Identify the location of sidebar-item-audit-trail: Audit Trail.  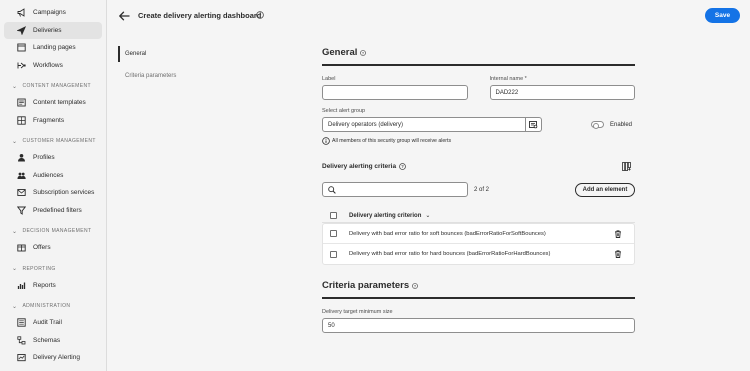
(53, 323).